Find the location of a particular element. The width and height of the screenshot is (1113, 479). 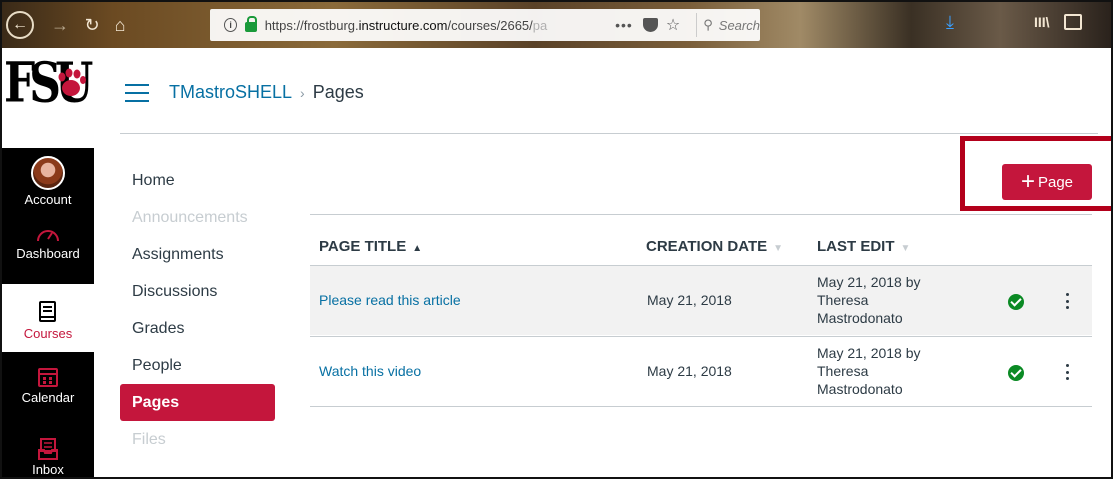

calendar-icon is located at coordinates (48, 377).